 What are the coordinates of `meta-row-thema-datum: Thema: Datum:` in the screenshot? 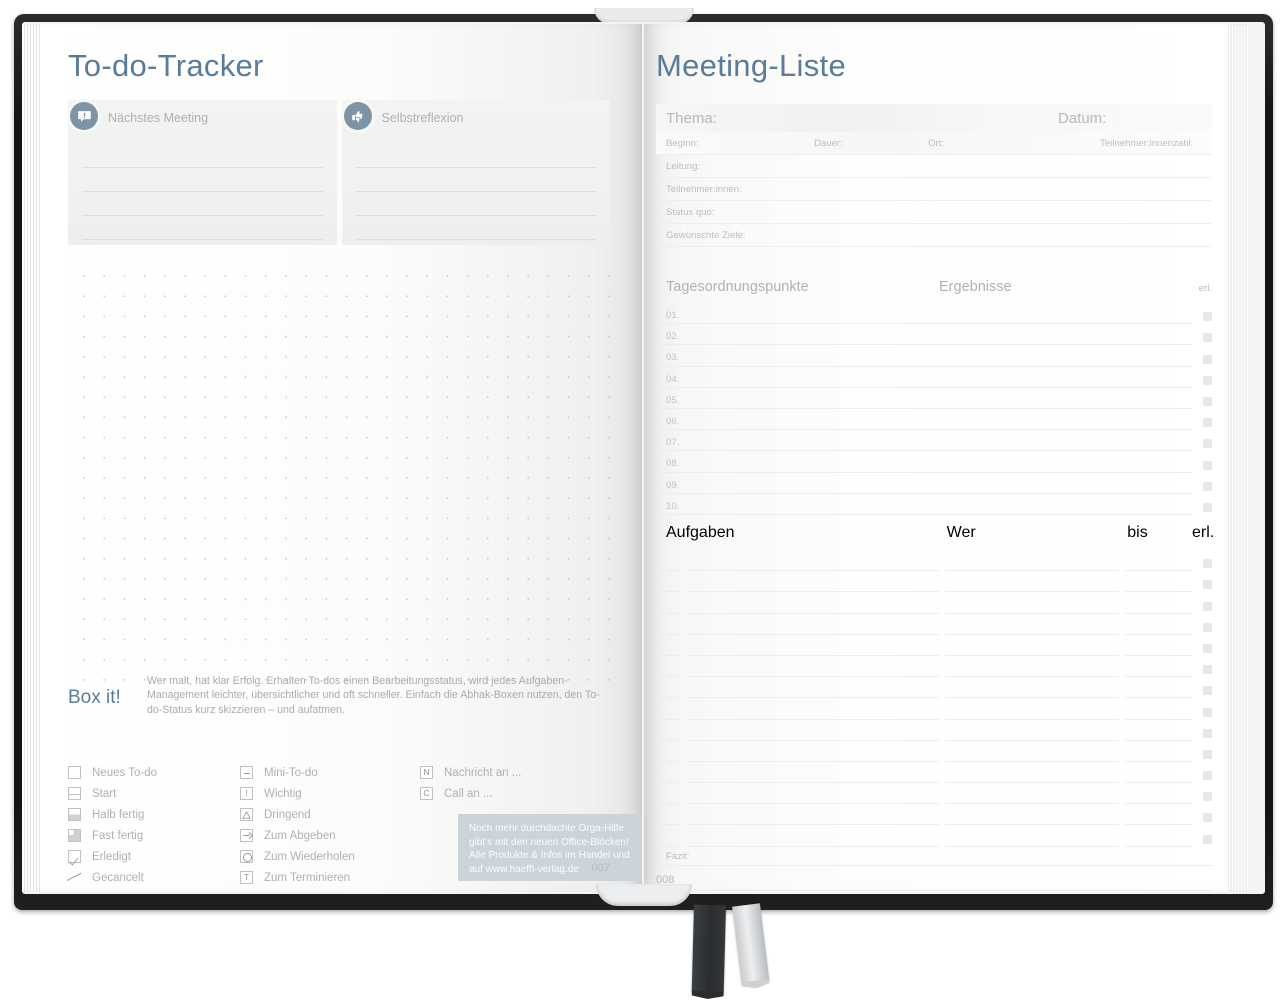 It's located at (934, 118).